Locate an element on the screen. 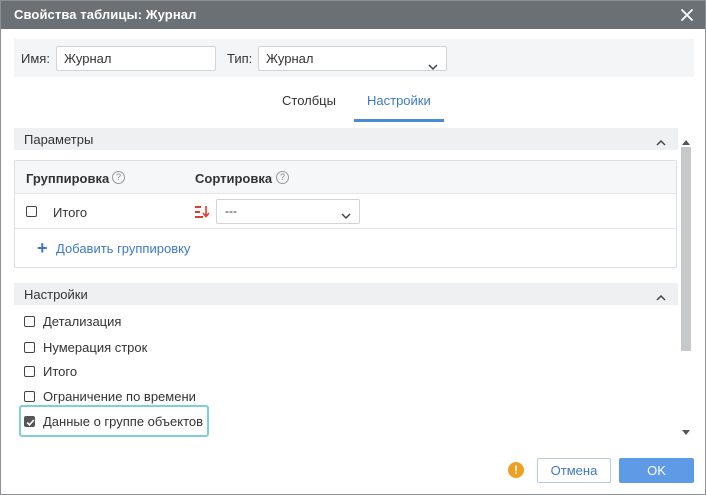  properties-row: Имя: Журнал Тип: Журнал is located at coordinates (354, 58).